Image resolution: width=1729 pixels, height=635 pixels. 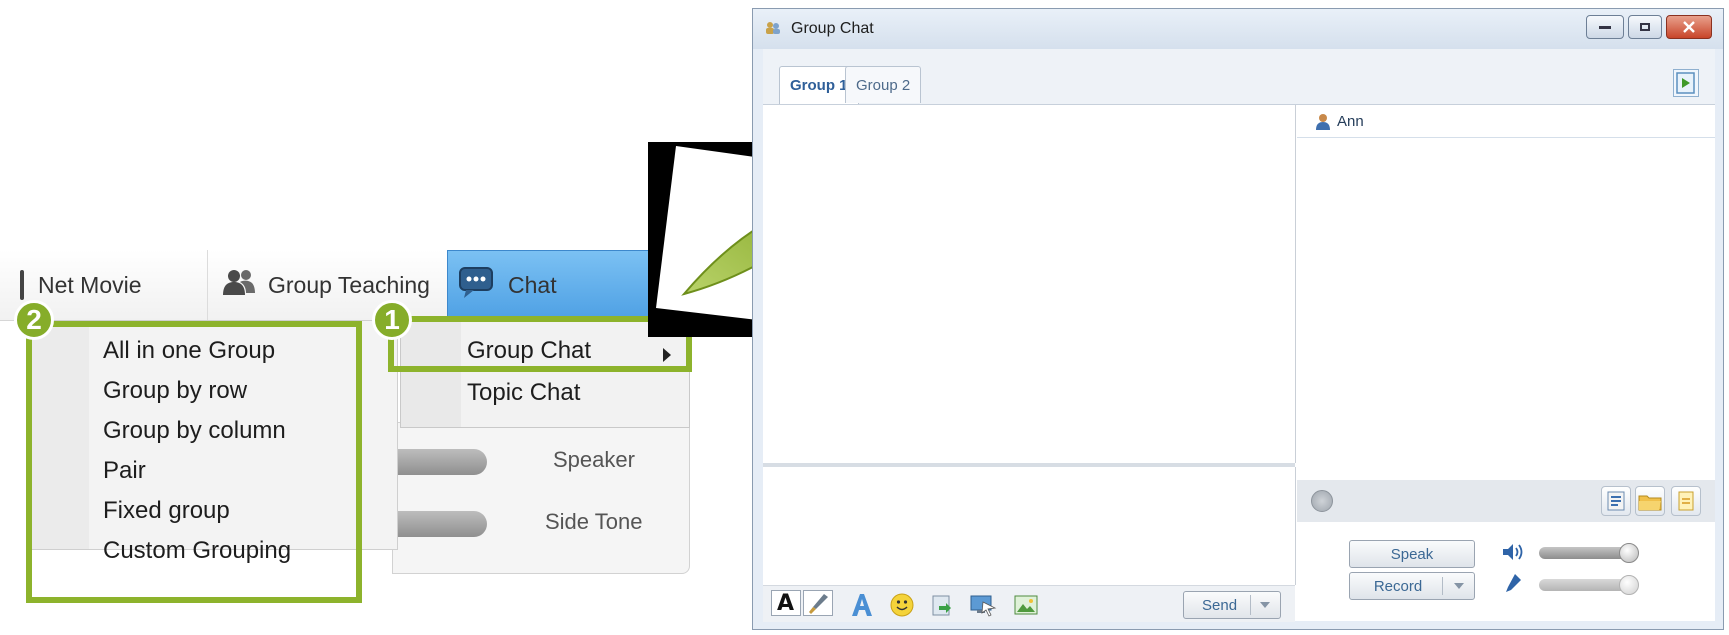 I want to click on voice-controls: Speak Record, so click(x=1506, y=571).